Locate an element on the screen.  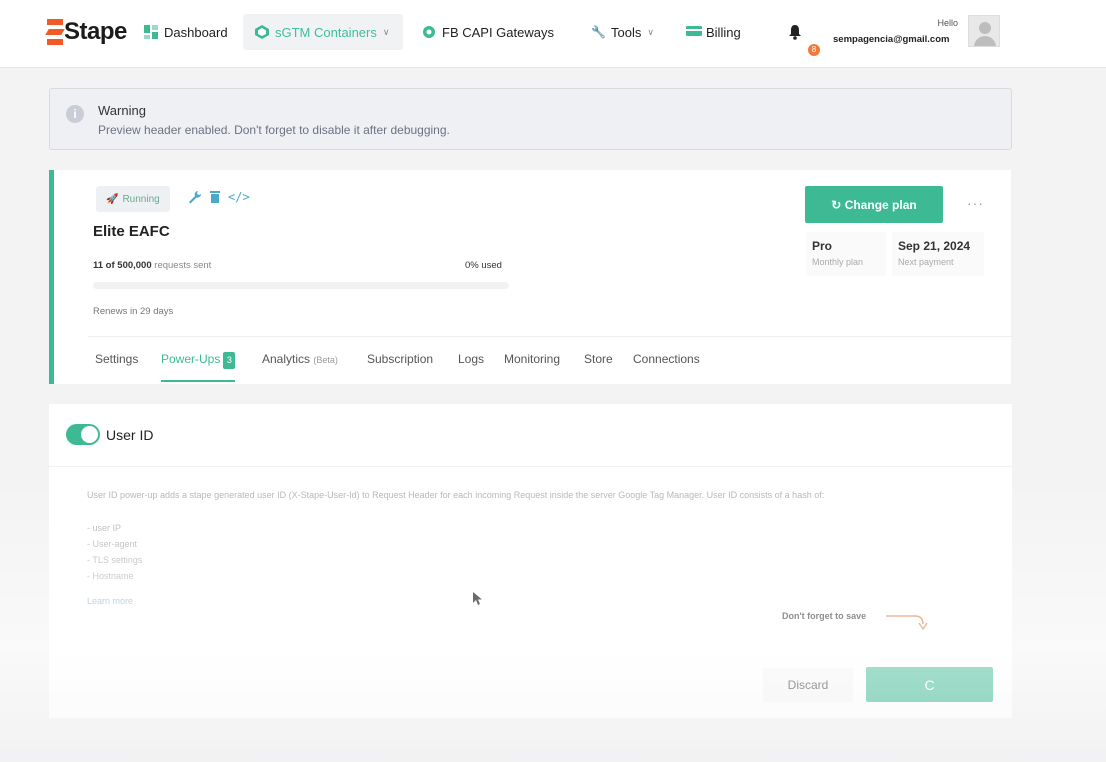
powerup-title: User ID is located at coordinates (130, 435).